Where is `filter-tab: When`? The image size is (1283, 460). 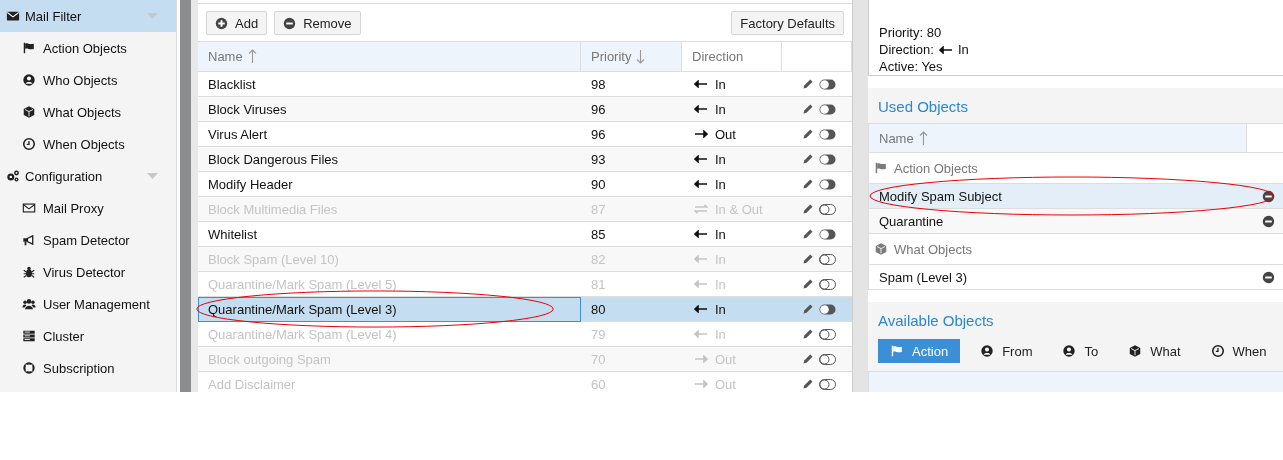
filter-tab: When is located at coordinates (1238, 351).